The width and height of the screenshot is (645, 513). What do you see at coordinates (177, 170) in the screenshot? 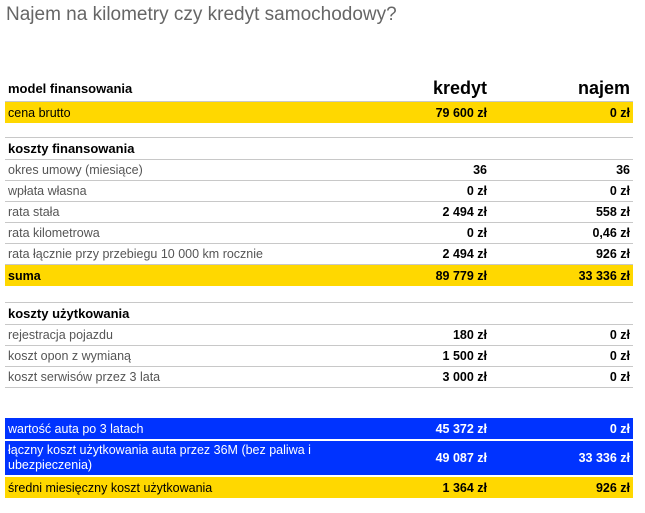
I see `row-label: okres umowy (miesiące)` at bounding box center [177, 170].